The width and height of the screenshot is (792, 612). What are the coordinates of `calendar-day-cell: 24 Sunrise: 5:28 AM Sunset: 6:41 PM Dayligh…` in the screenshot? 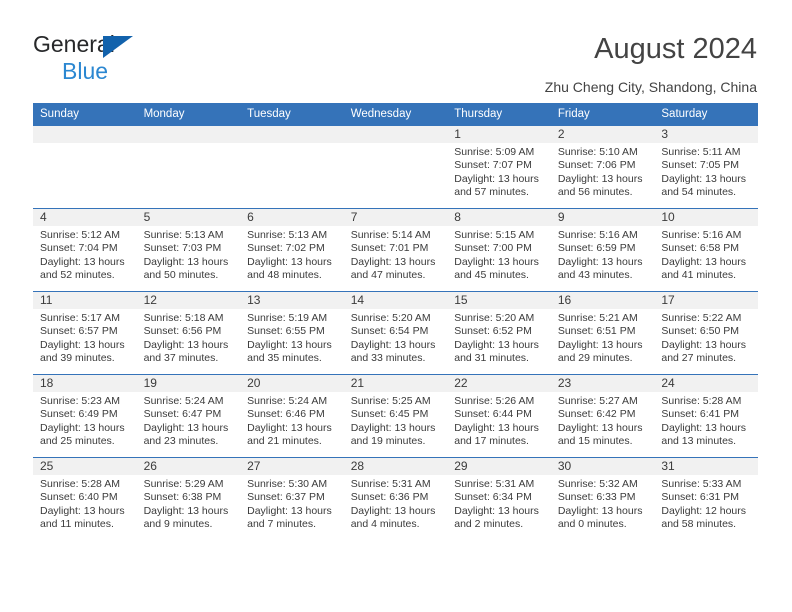 It's located at (706, 416).